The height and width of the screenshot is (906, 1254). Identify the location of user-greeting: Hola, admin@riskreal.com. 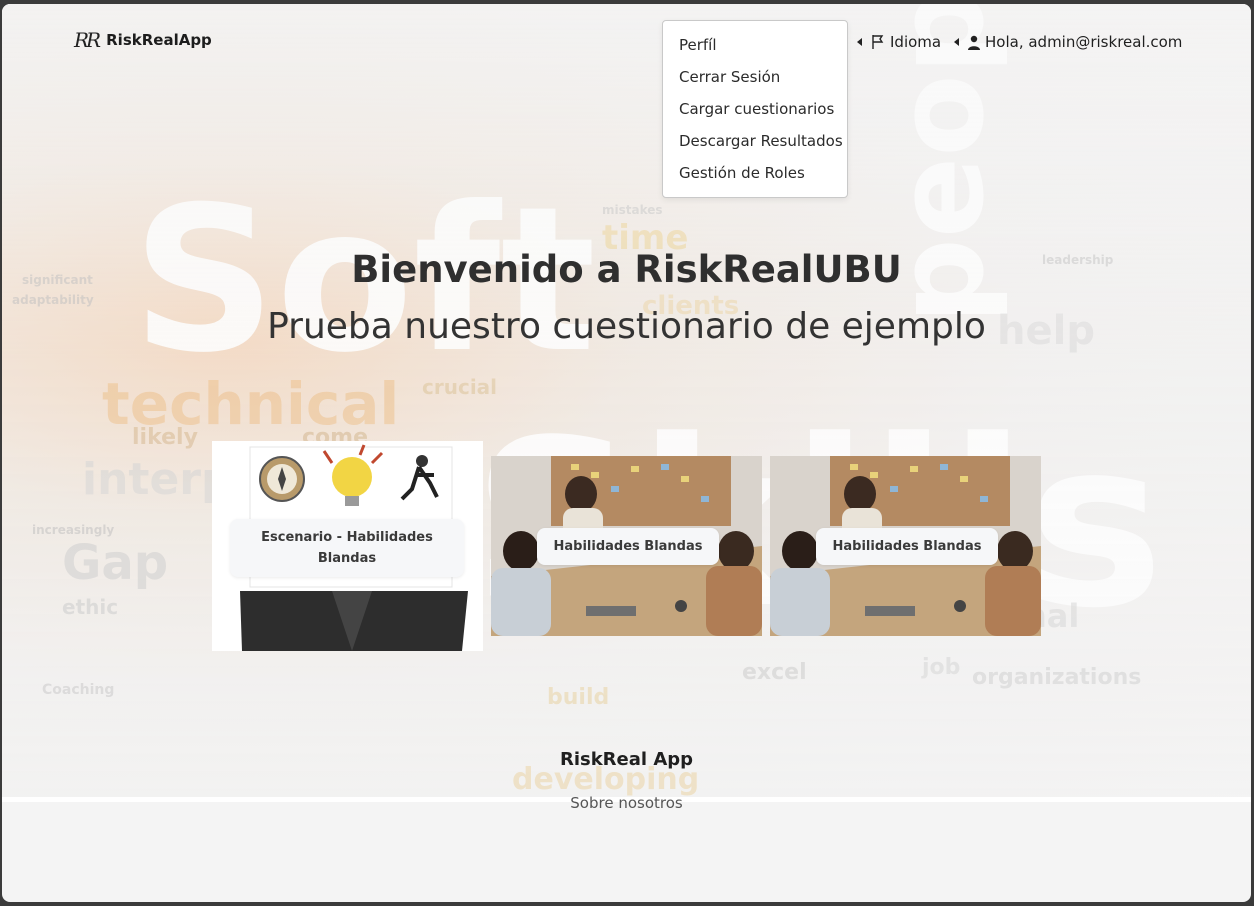
(1084, 42).